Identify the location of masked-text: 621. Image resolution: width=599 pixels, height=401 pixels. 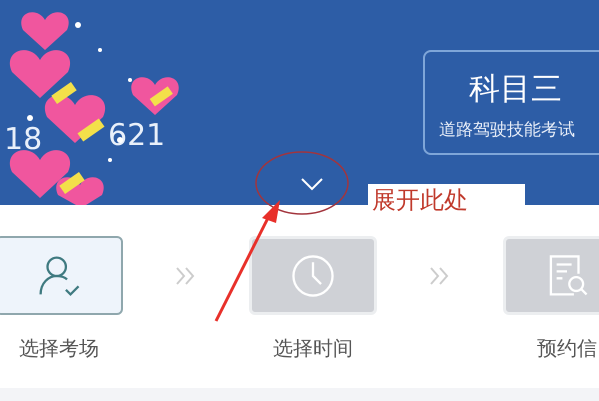
(137, 135).